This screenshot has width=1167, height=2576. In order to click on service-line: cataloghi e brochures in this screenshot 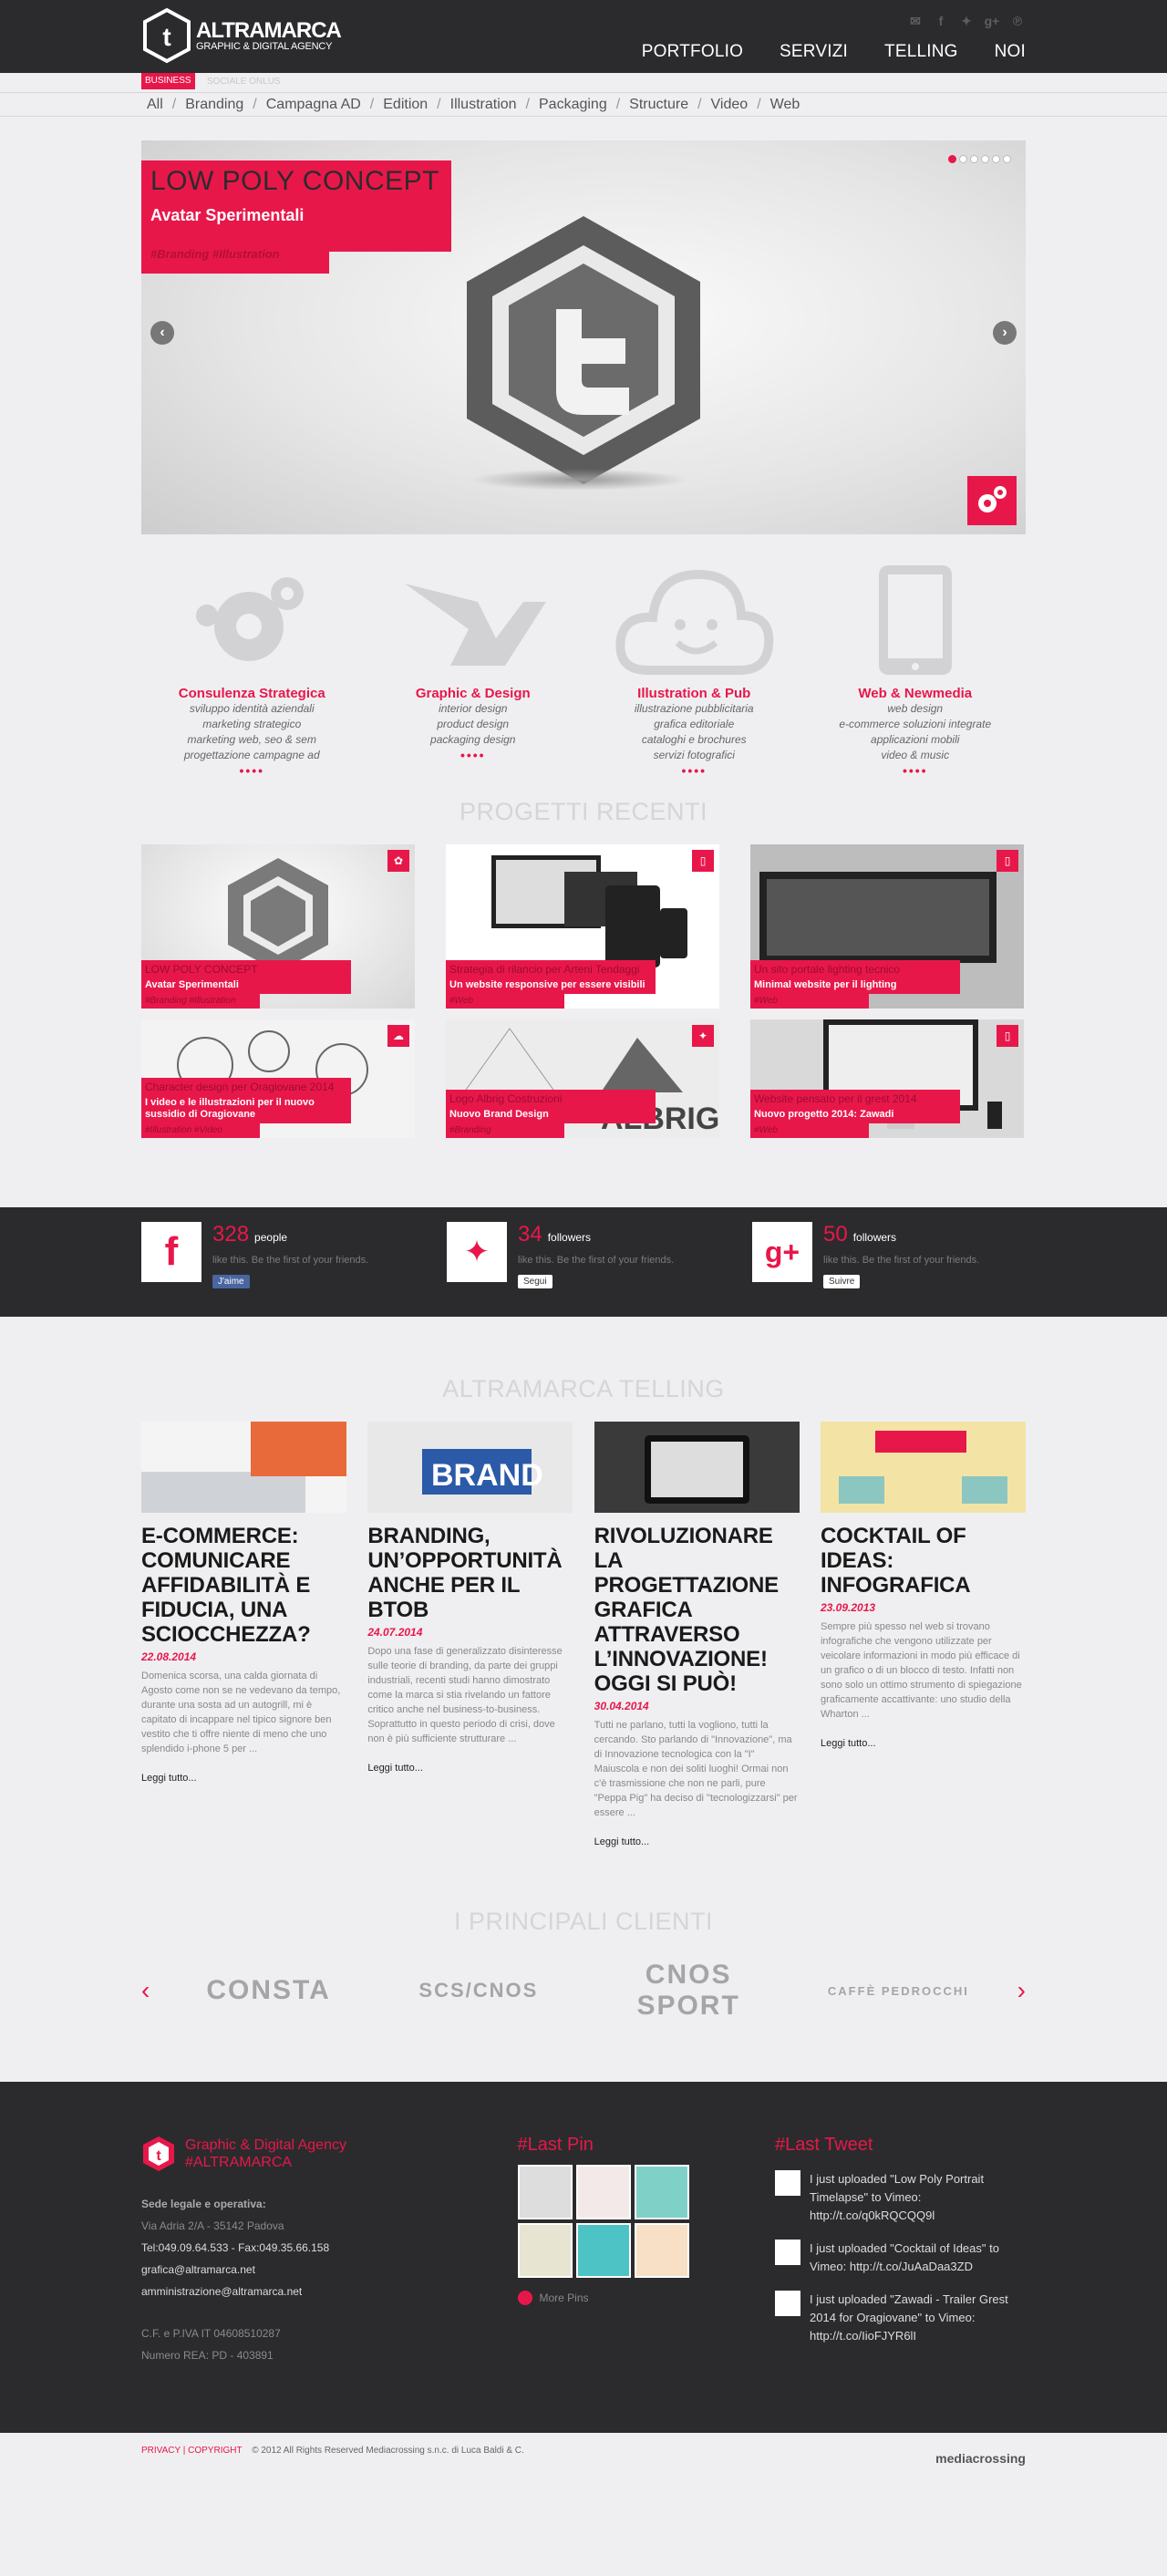, I will do `click(694, 739)`.